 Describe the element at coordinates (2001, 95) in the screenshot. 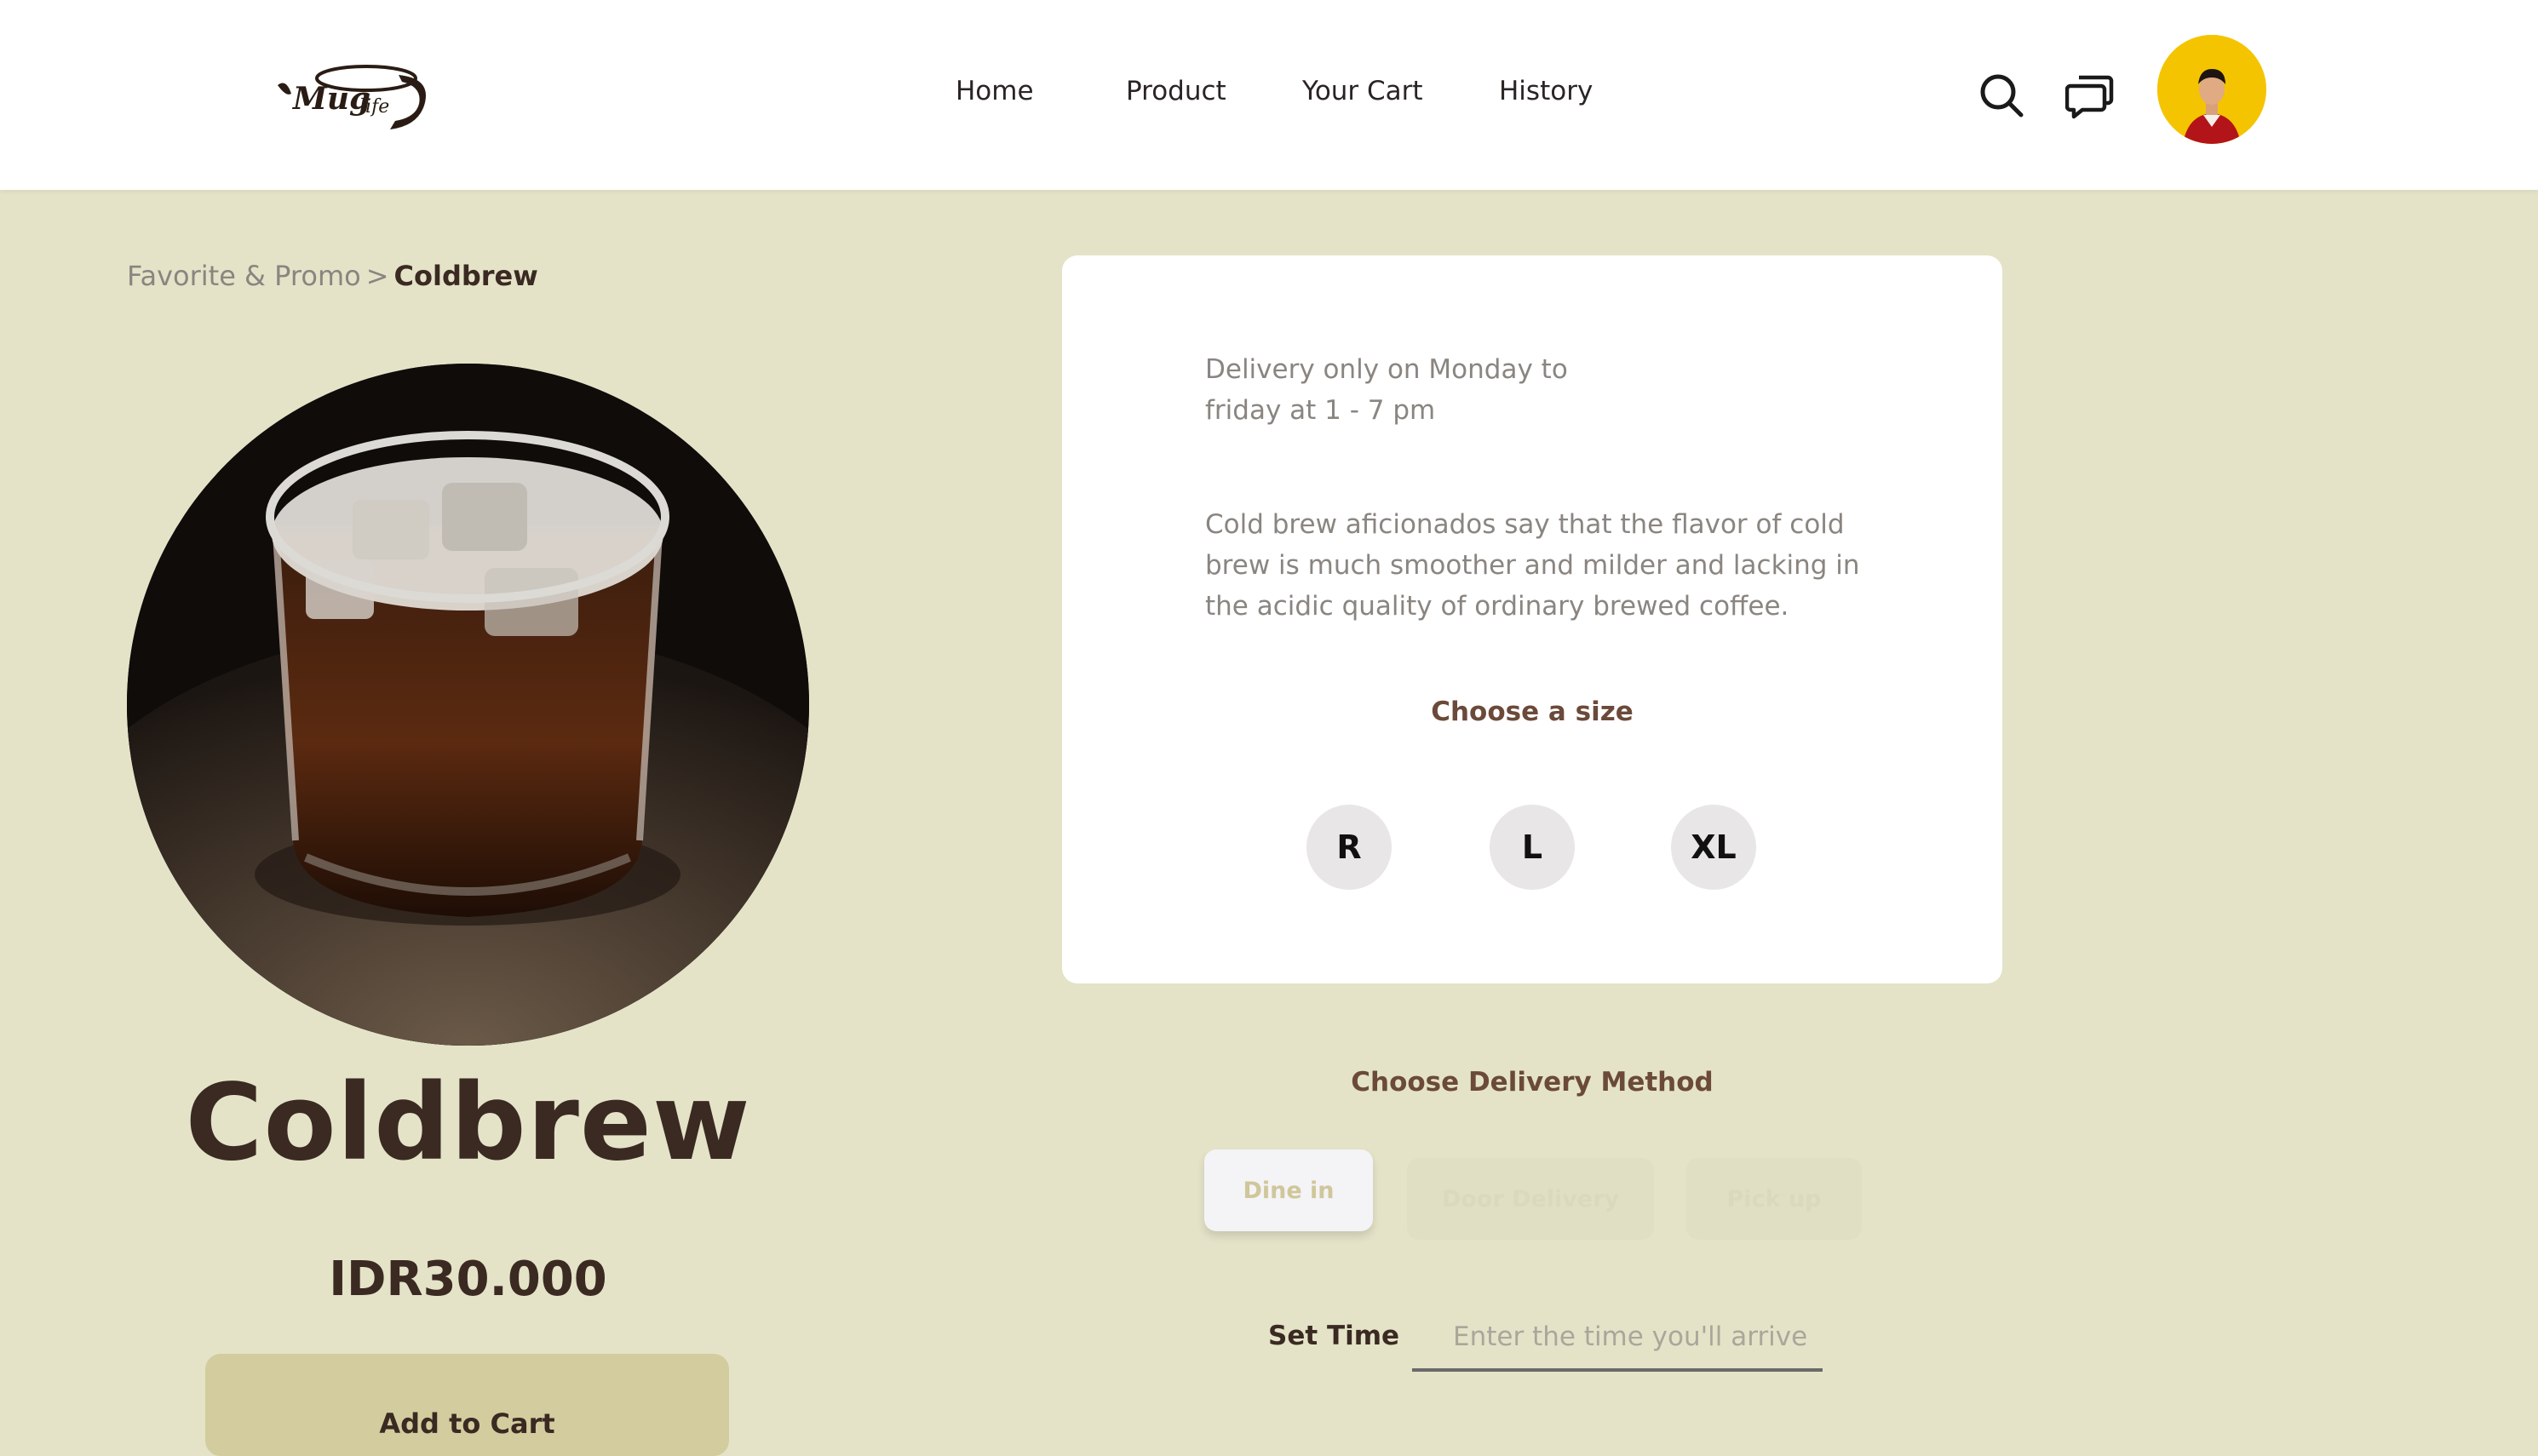

I see `search-icon` at that location.